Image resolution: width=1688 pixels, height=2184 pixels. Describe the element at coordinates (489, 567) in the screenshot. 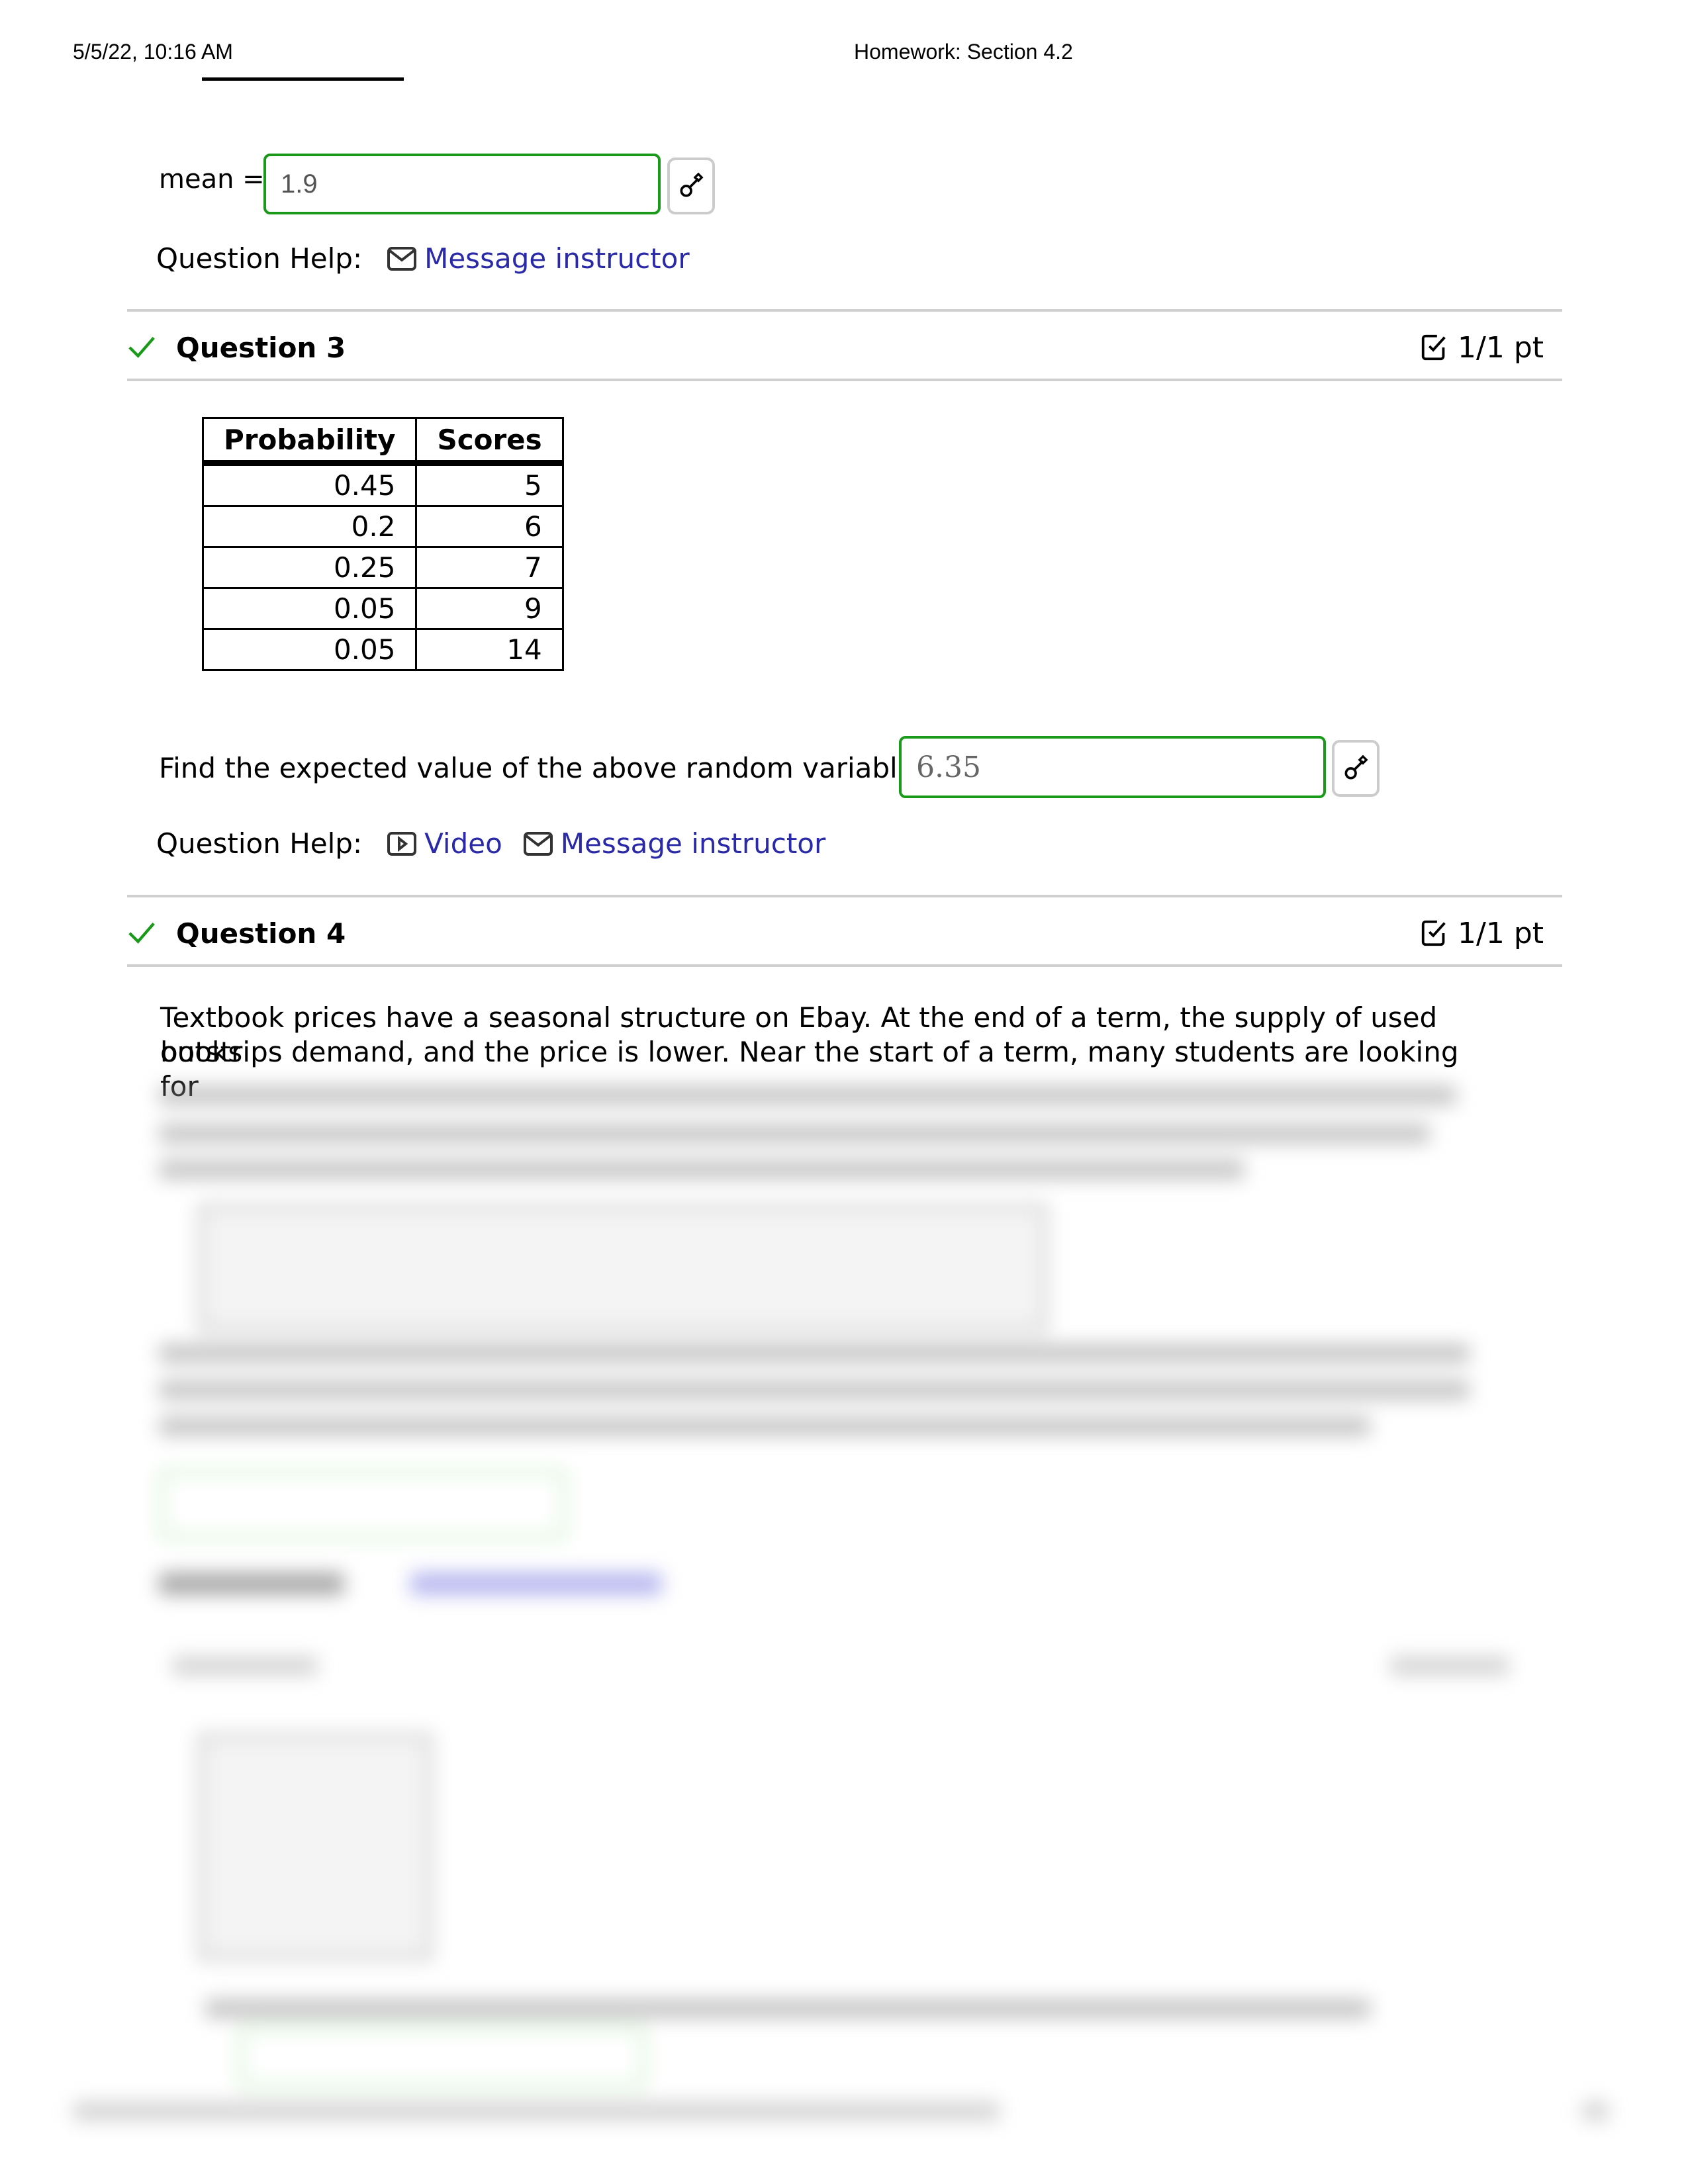

I see `cell-score: 7` at that location.